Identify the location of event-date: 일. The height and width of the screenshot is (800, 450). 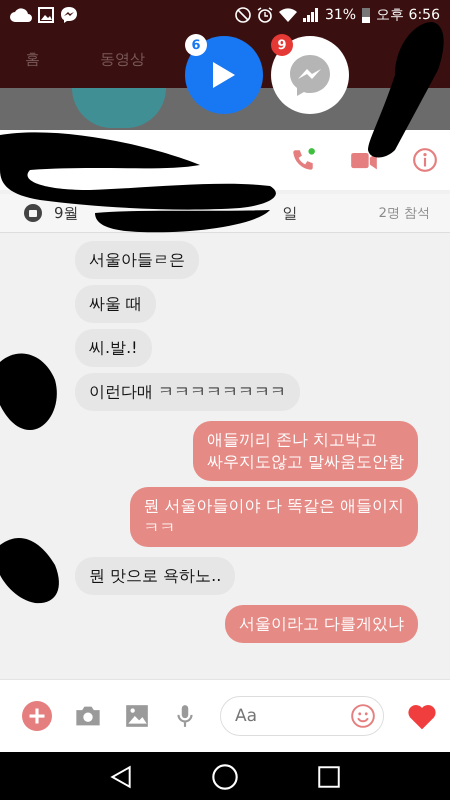
(290, 213).